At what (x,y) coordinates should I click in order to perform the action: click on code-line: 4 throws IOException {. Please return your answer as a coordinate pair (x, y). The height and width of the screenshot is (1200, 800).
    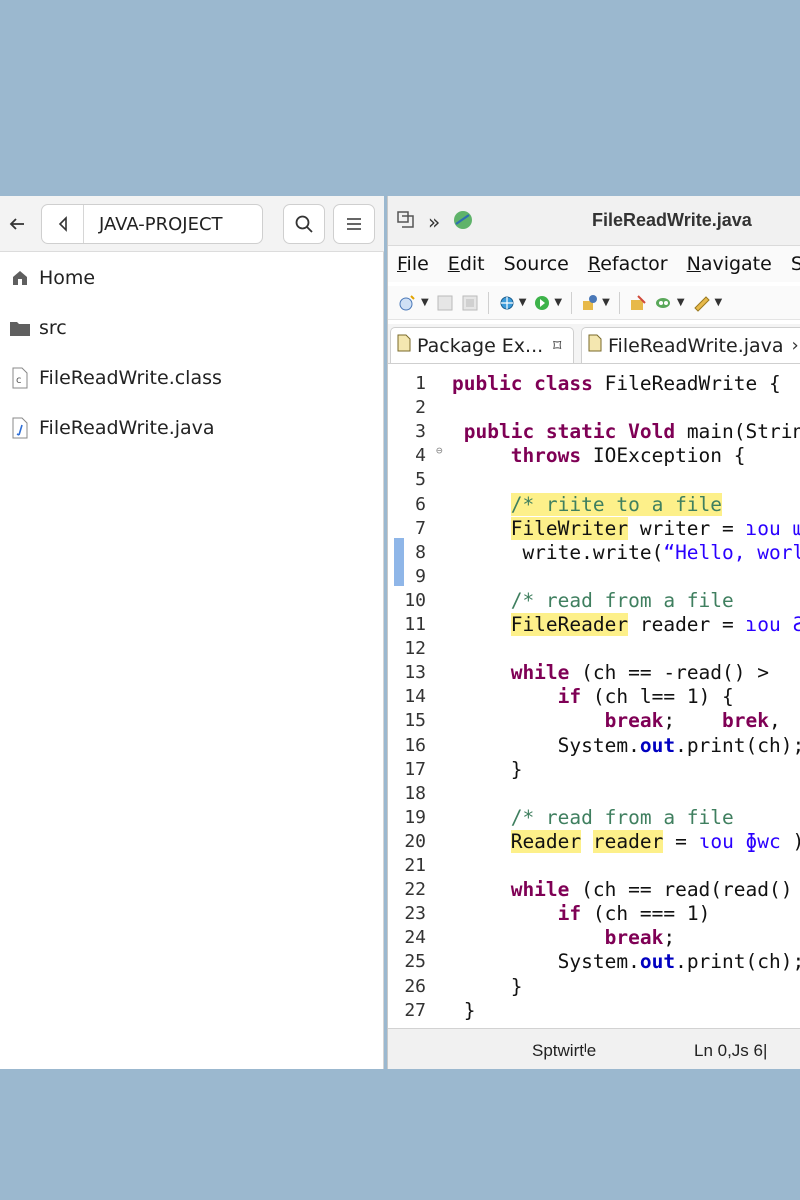
    Looking at the image, I should click on (594, 456).